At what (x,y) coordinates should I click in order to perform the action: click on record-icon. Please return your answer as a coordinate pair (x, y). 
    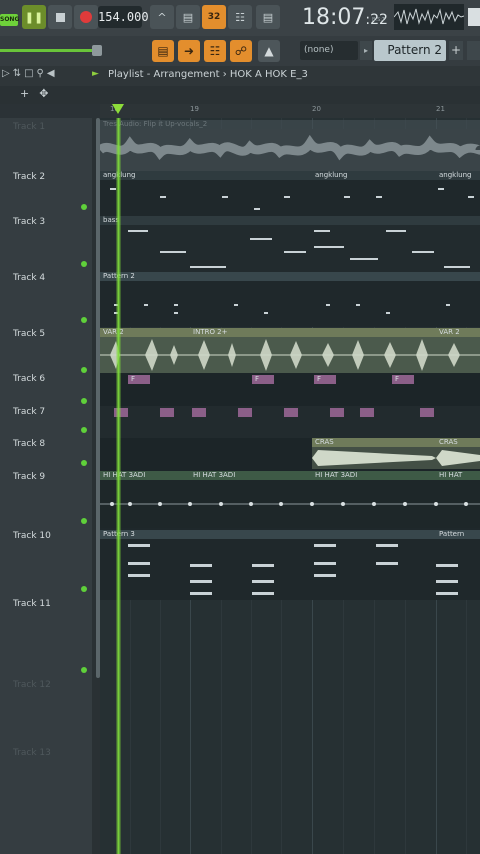
    Looking at the image, I should click on (86, 17).